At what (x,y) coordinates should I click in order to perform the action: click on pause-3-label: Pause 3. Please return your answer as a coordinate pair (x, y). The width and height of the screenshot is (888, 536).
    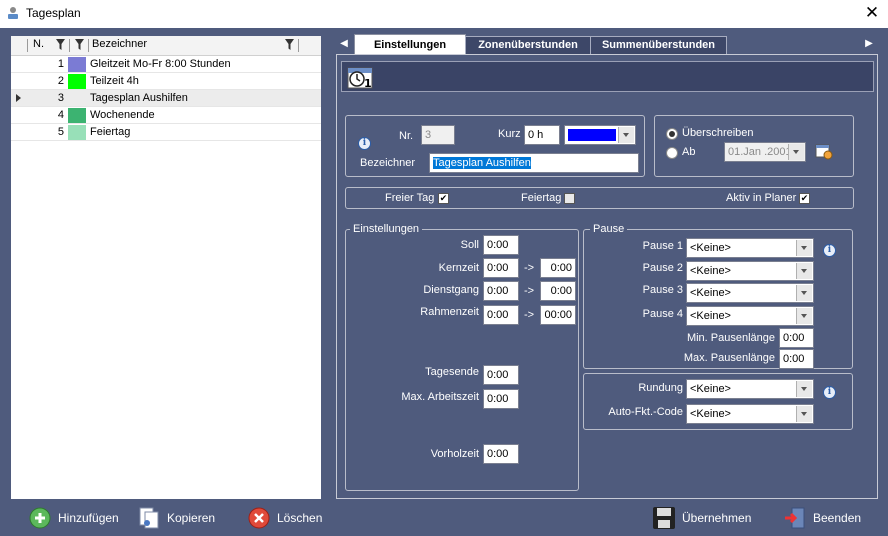
    Looking at the image, I should click on (662, 290).